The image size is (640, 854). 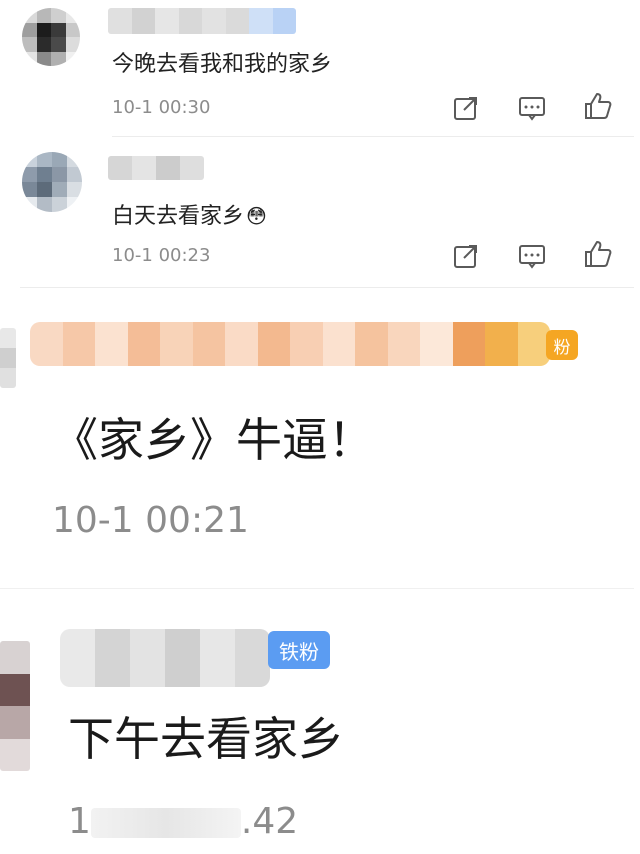 What do you see at coordinates (150, 520) in the screenshot?
I see `comment-time: 10-1 00:21` at bounding box center [150, 520].